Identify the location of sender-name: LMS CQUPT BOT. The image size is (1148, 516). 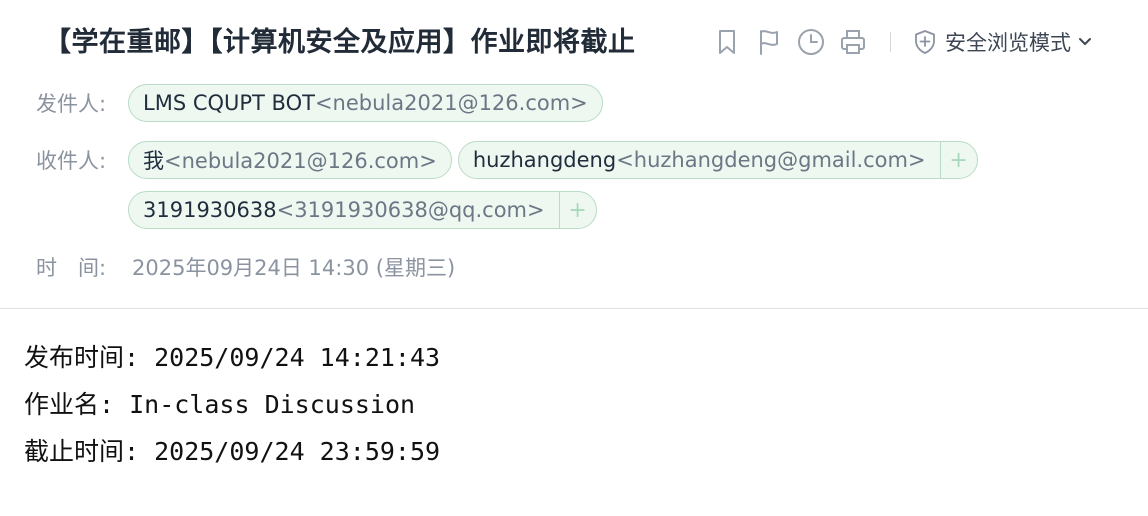
(229, 103).